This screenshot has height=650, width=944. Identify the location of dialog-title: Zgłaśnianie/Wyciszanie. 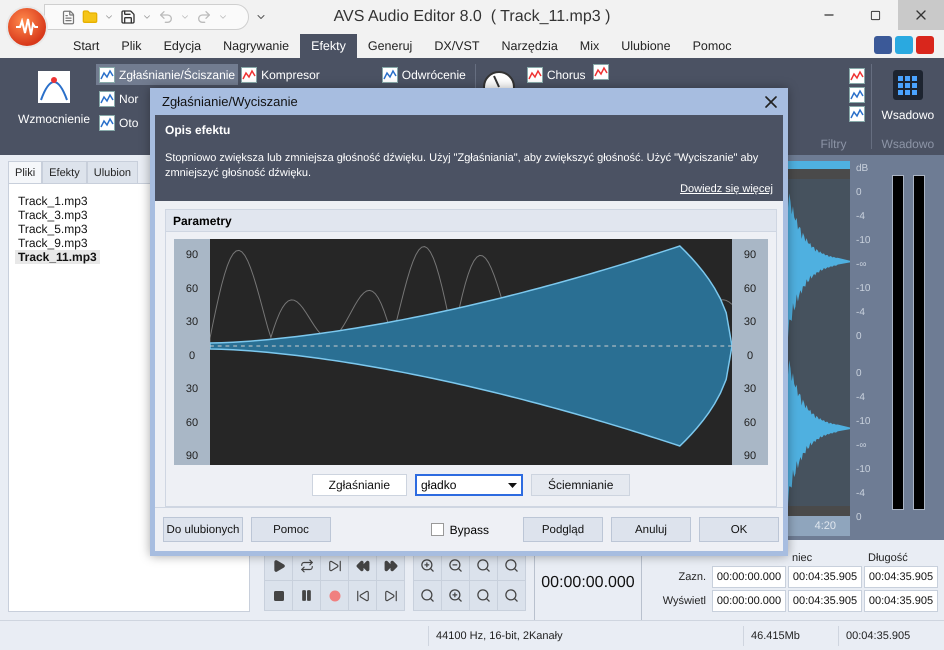
(230, 101).